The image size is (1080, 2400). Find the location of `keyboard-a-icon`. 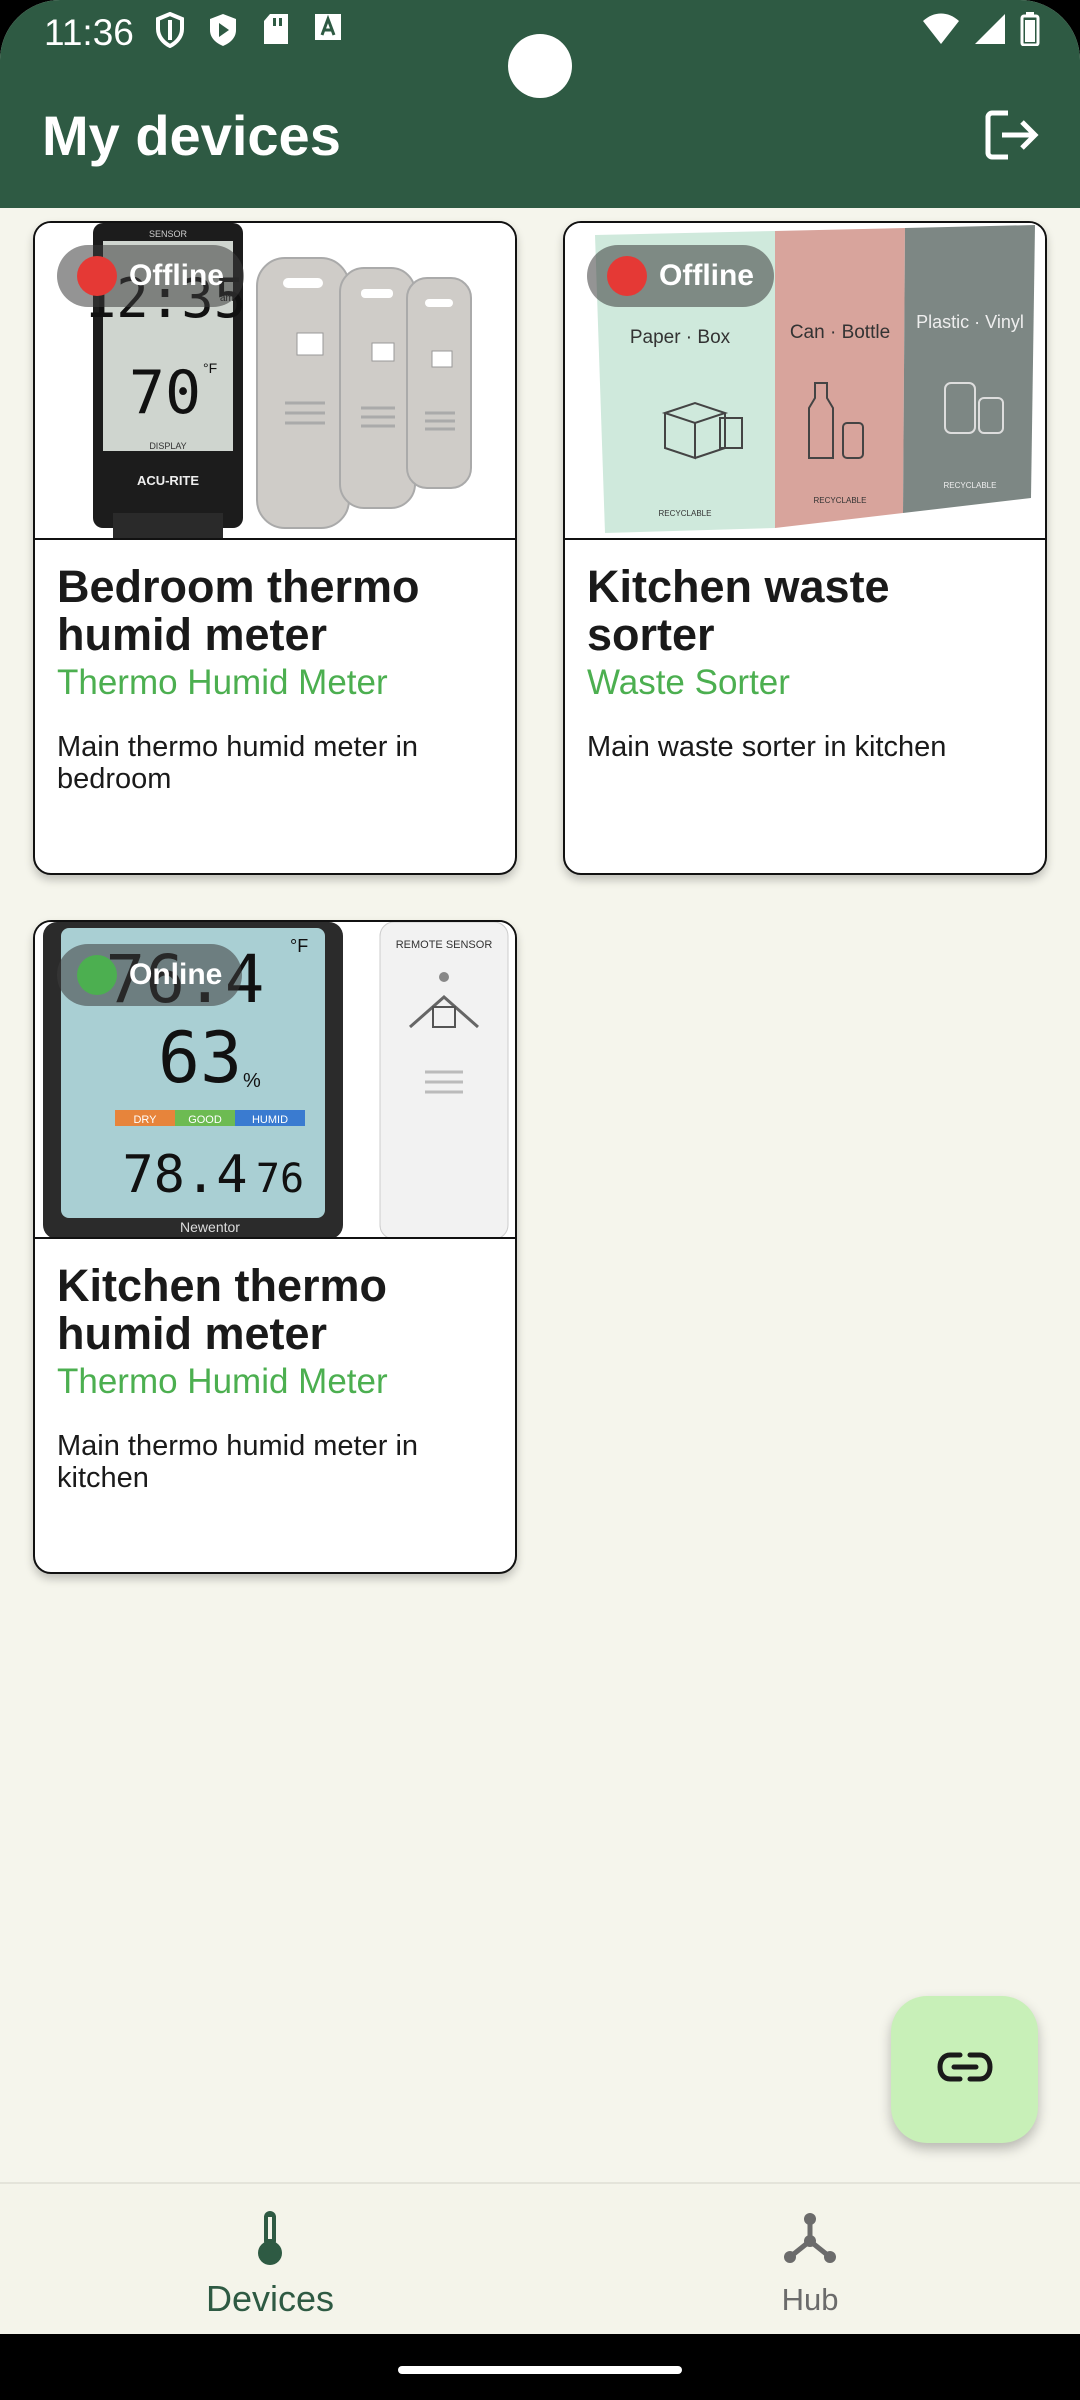

keyboard-a-icon is located at coordinates (328, 32).